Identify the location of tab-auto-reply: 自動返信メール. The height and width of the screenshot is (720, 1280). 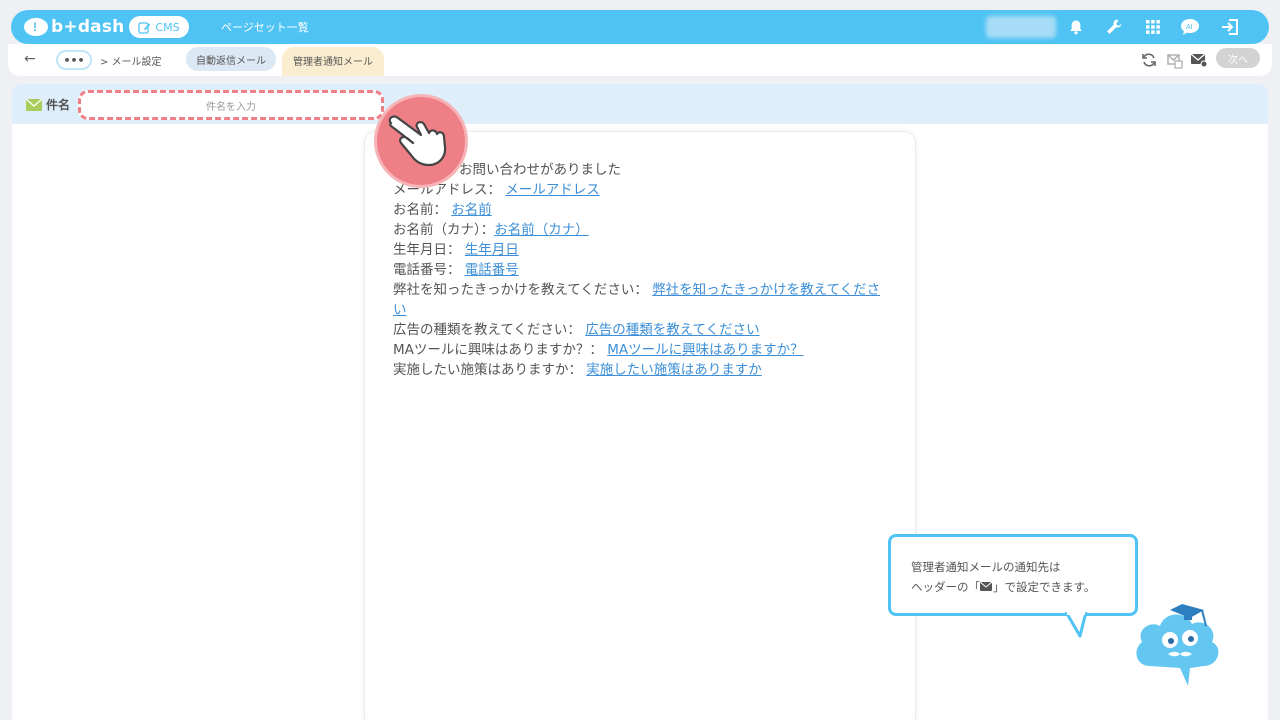
(231, 59).